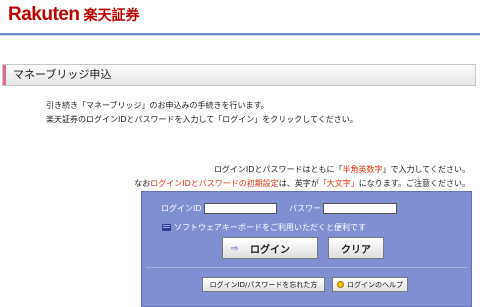 This screenshot has width=480, height=307. Describe the element at coordinates (278, 169) in the screenshot. I see `notice-text: ログインIDとパスワードはともに「` at that location.